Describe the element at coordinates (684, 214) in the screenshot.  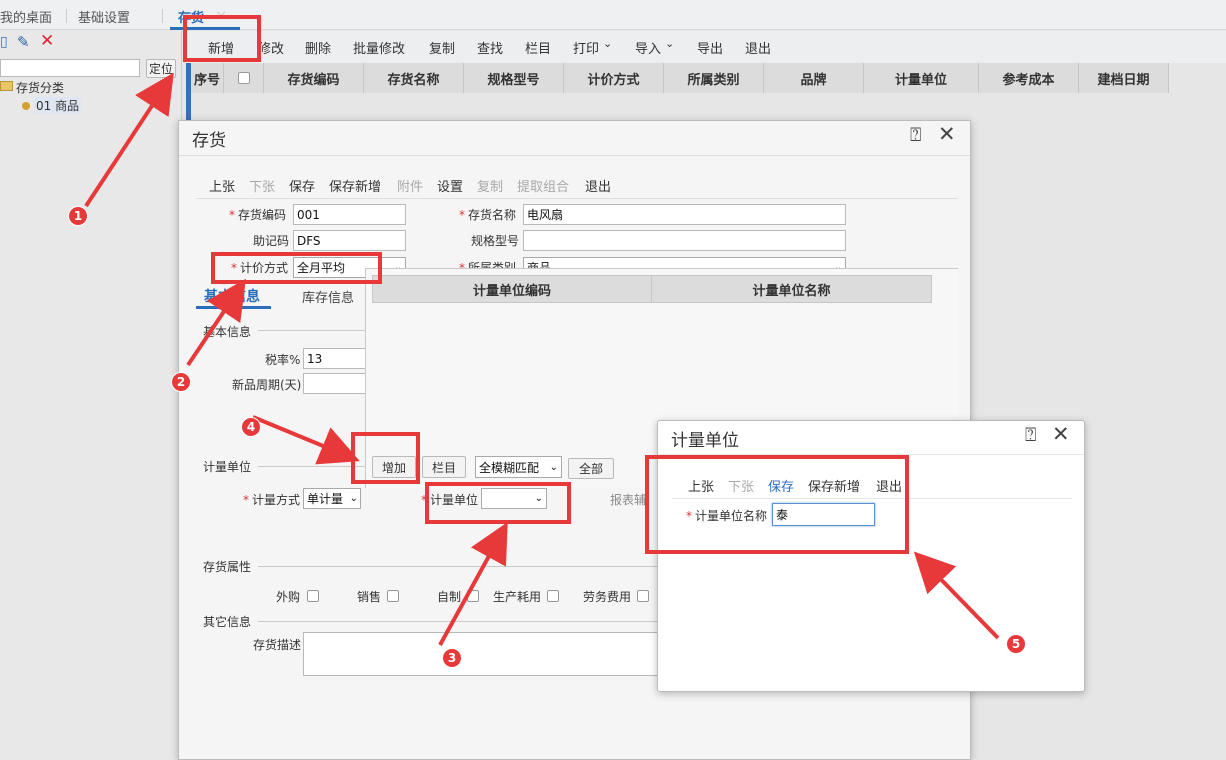
I see `name-input: 电风扇` at that location.